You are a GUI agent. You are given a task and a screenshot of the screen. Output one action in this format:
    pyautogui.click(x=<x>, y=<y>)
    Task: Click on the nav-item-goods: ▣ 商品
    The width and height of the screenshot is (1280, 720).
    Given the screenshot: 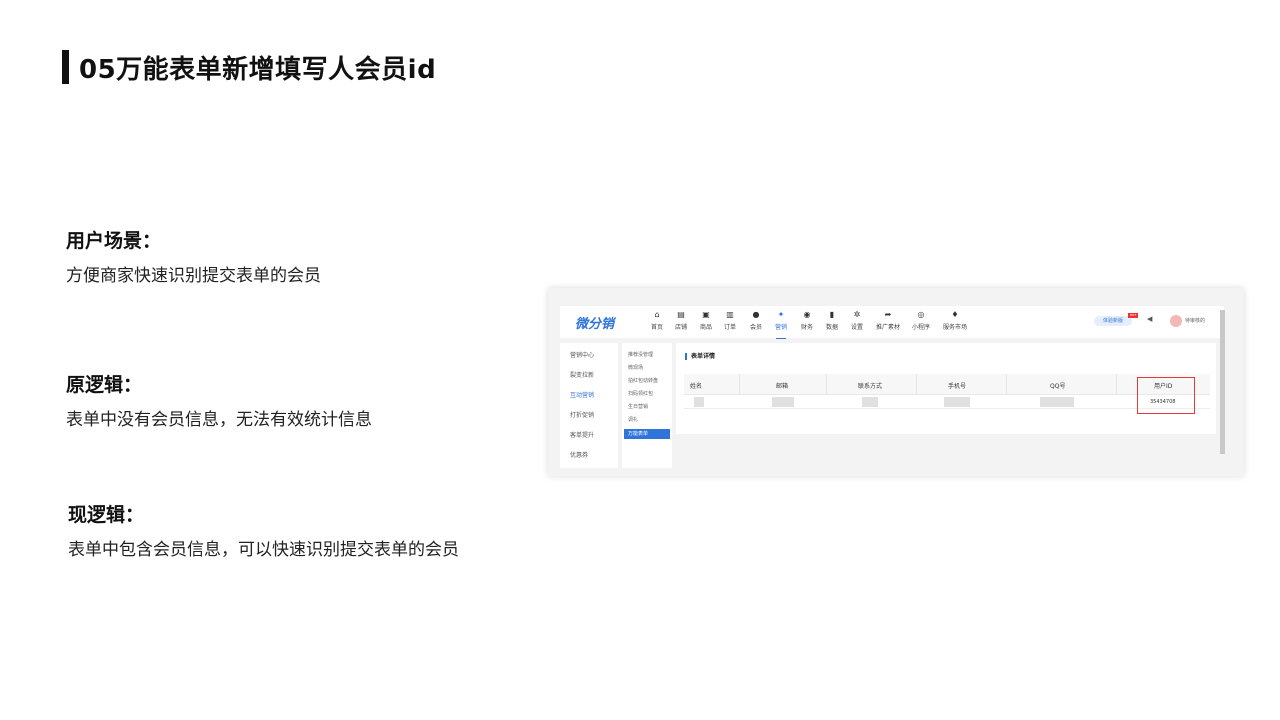 What is the action you would take?
    pyautogui.click(x=706, y=320)
    